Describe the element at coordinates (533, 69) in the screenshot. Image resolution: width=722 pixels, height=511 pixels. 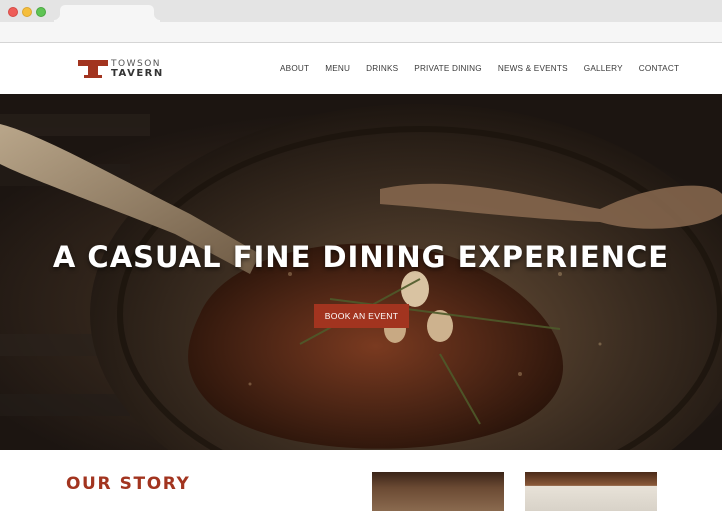
I see `nav-news-events: NEWS & EVENTS` at that location.